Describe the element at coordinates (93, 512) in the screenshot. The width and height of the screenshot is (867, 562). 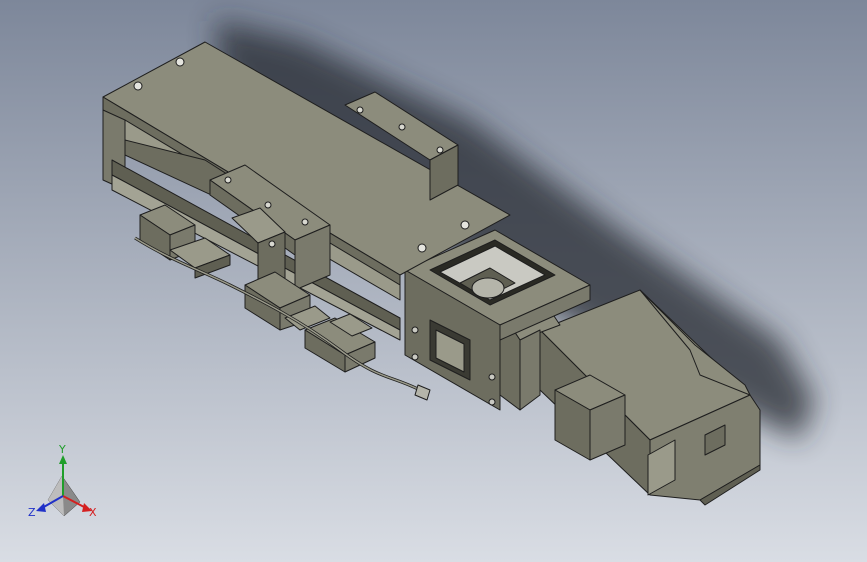
I see `triad-x-label: X` at that location.